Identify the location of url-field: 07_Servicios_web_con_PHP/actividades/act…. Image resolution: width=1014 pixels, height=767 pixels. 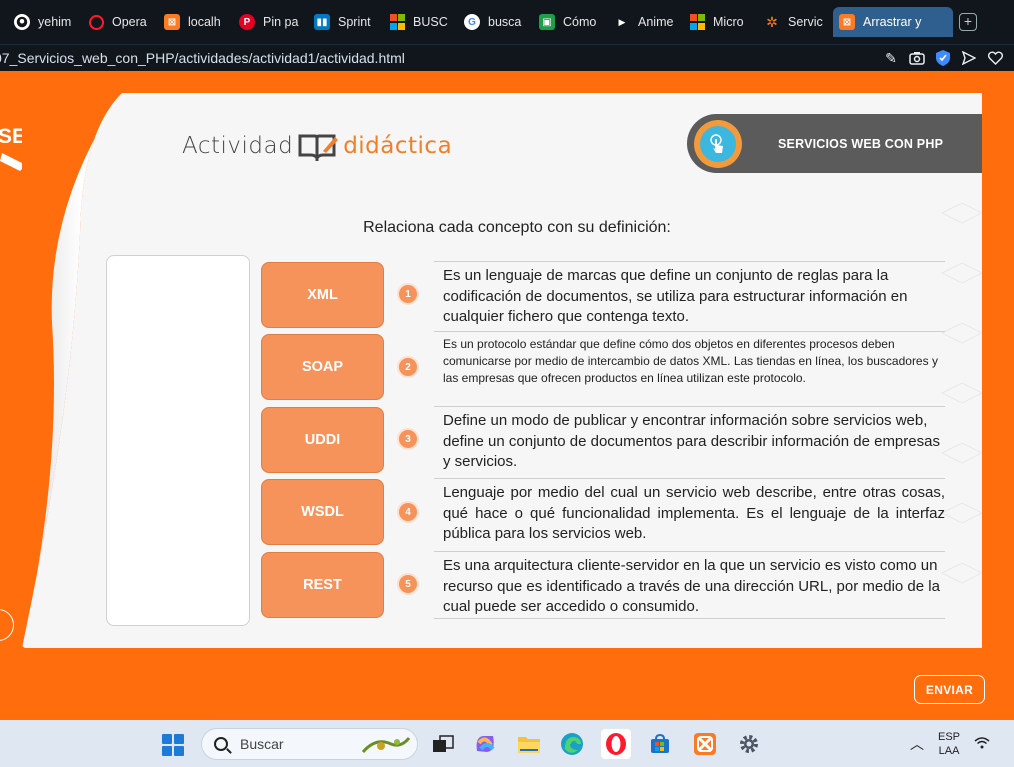
(441, 58).